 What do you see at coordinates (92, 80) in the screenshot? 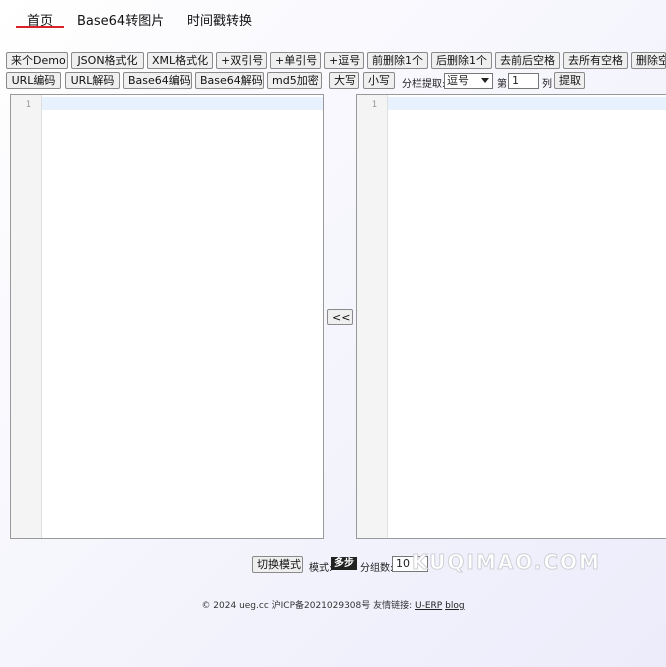
I see `url-decode-button: URL解码` at bounding box center [92, 80].